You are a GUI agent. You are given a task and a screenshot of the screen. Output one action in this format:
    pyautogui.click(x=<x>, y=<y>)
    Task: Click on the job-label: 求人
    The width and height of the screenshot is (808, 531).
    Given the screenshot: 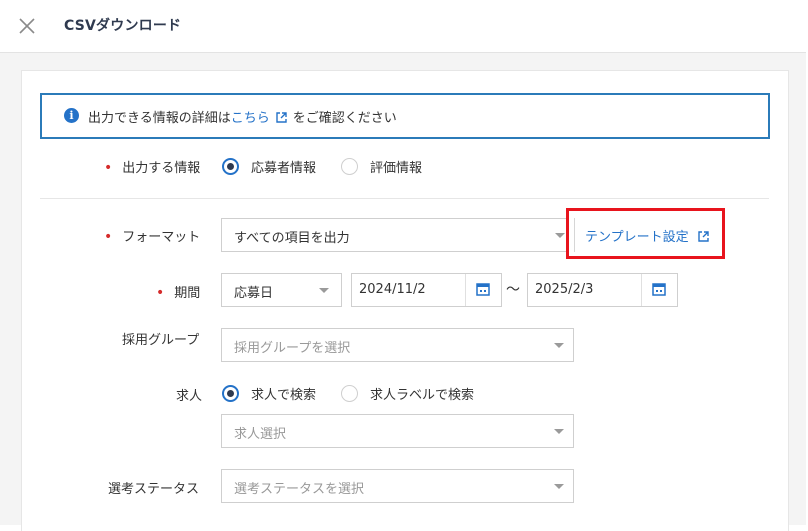 What is the action you would take?
    pyautogui.click(x=189, y=396)
    